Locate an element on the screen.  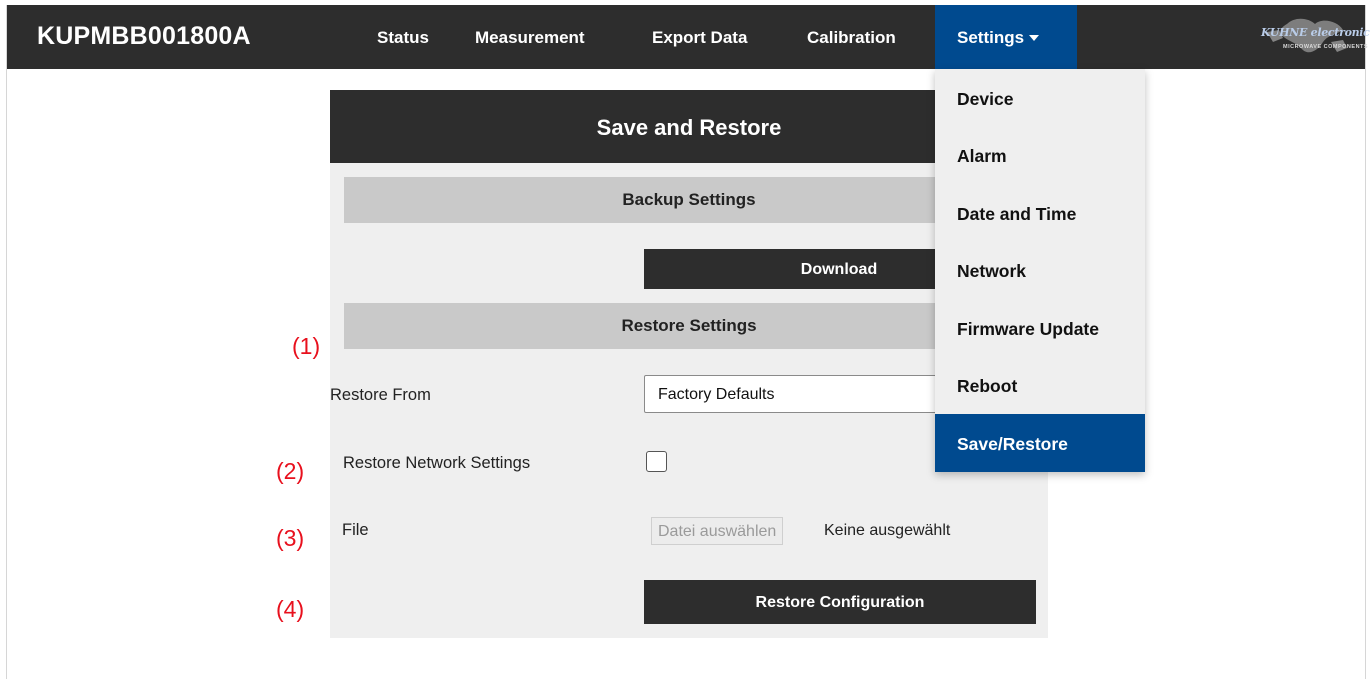
choose-file-button: Datei auswählen is located at coordinates (717, 531).